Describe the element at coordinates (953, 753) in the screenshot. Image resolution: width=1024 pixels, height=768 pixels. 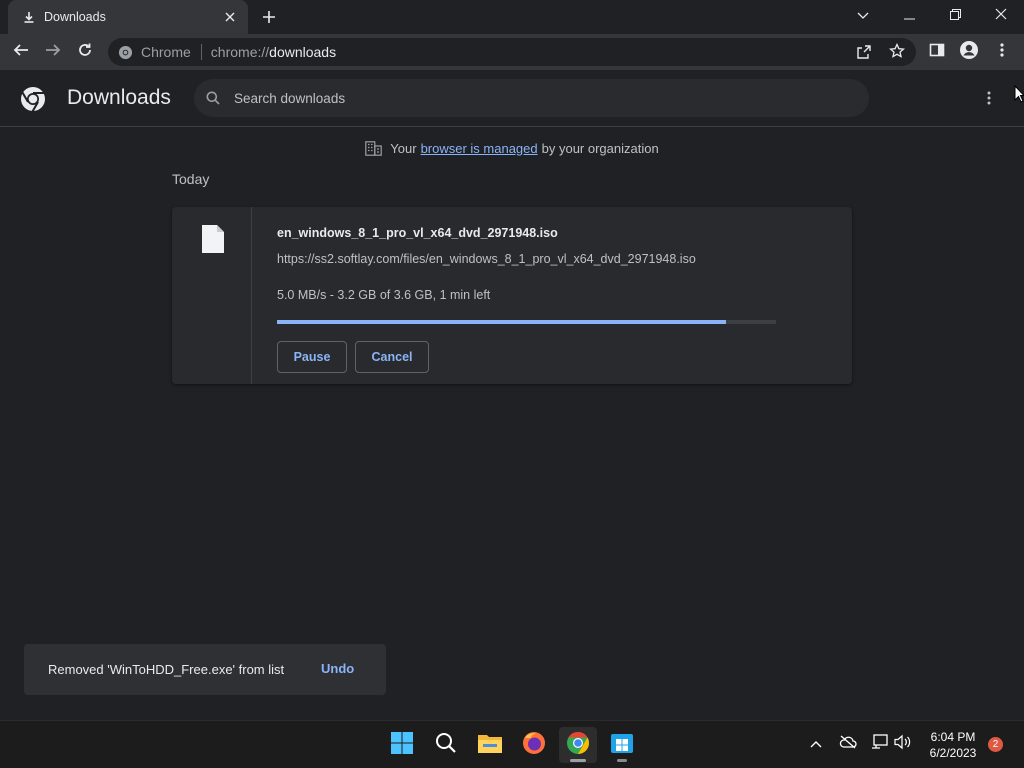
I see `clock-date: 6/2/2023` at that location.